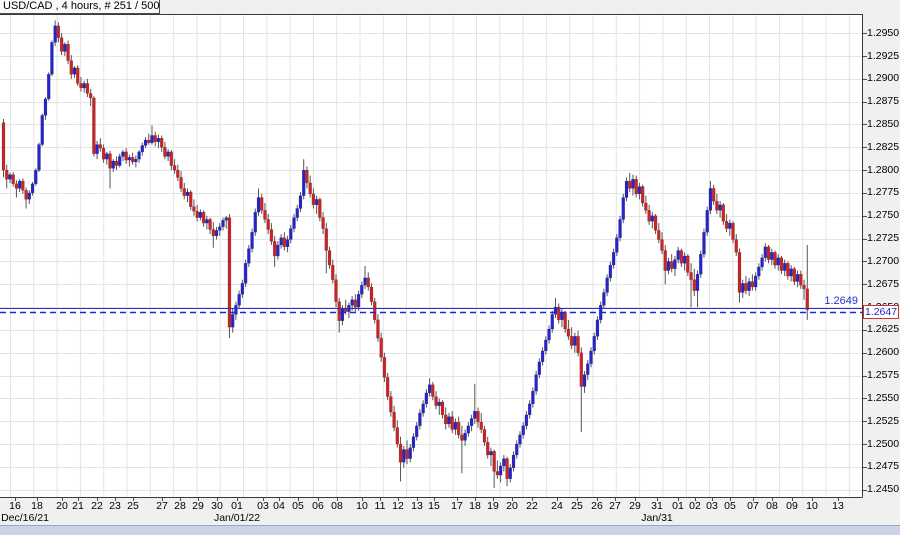 The image size is (900, 535). I want to click on price-axis-label: 1.2550, so click(883, 397).